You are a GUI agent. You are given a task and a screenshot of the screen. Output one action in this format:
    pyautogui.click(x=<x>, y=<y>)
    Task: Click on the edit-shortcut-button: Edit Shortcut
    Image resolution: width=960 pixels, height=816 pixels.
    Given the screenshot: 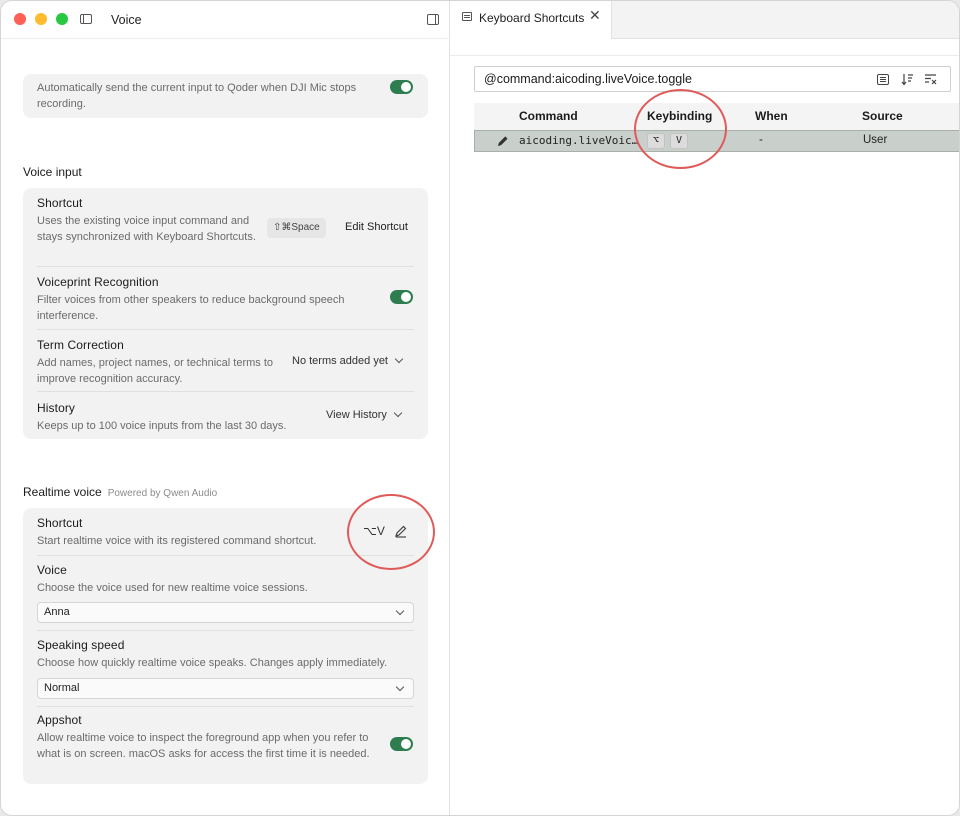 What is the action you would take?
    pyautogui.click(x=376, y=227)
    